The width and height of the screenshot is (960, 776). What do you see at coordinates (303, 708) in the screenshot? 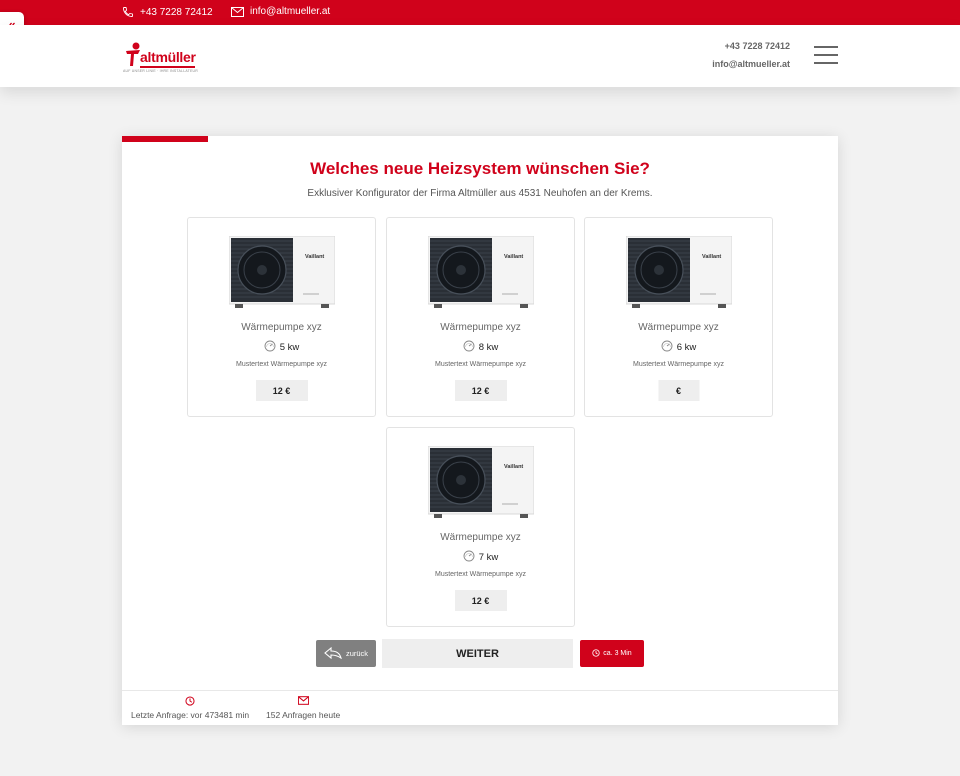
I see `requests-today-stat: 152 Anfragen heute` at bounding box center [303, 708].